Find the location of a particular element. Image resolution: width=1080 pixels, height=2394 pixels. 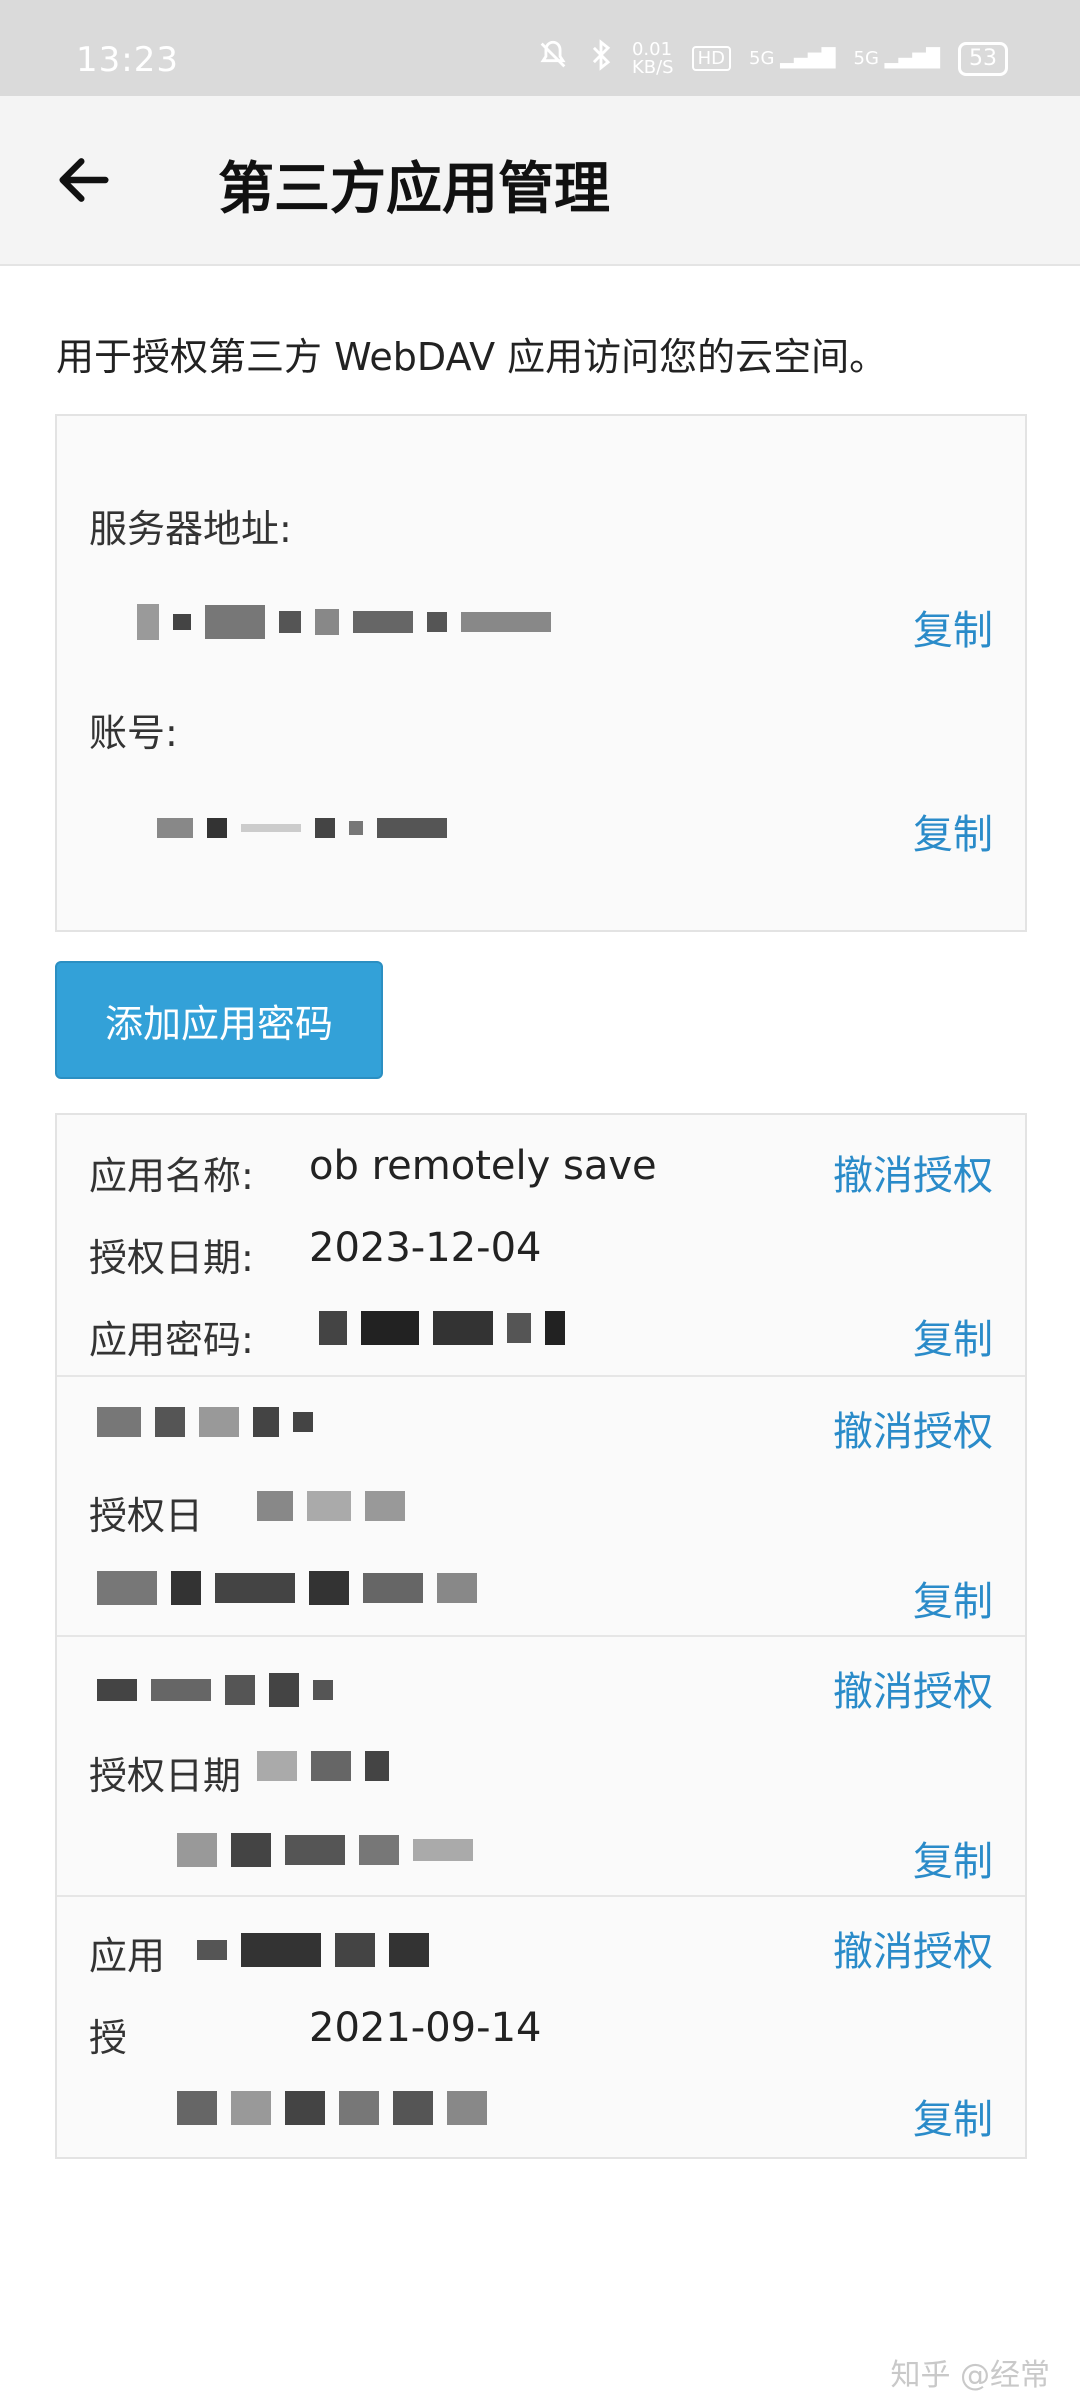

app-name-label: 应用 is located at coordinates (127, 1956).